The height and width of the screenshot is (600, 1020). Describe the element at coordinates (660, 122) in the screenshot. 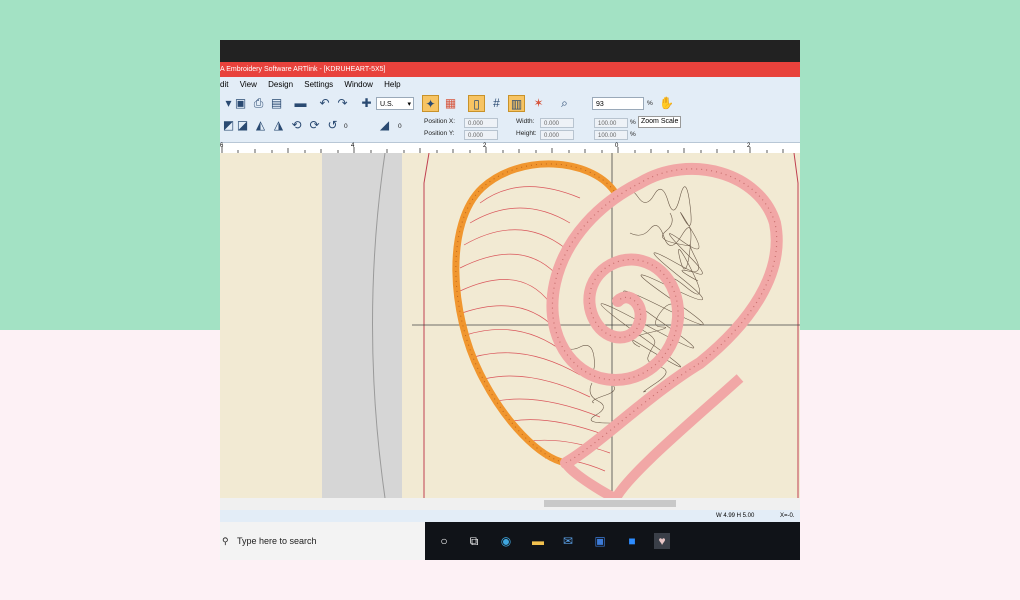

I see `zoom-tooltip: Zoom Scale` at that location.